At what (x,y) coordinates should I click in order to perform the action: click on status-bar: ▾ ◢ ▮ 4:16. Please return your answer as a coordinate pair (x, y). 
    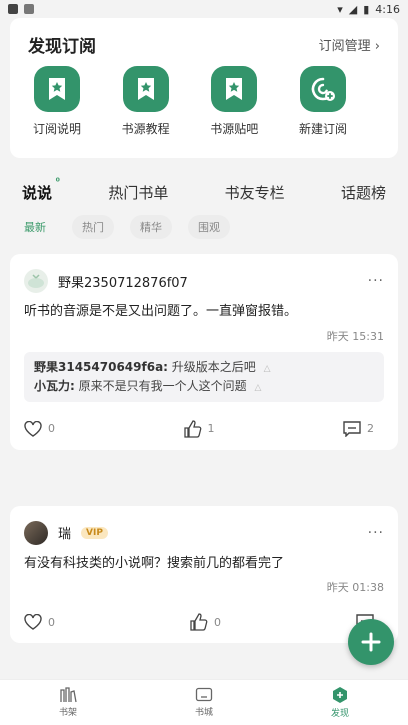
    Looking at the image, I should click on (204, 9).